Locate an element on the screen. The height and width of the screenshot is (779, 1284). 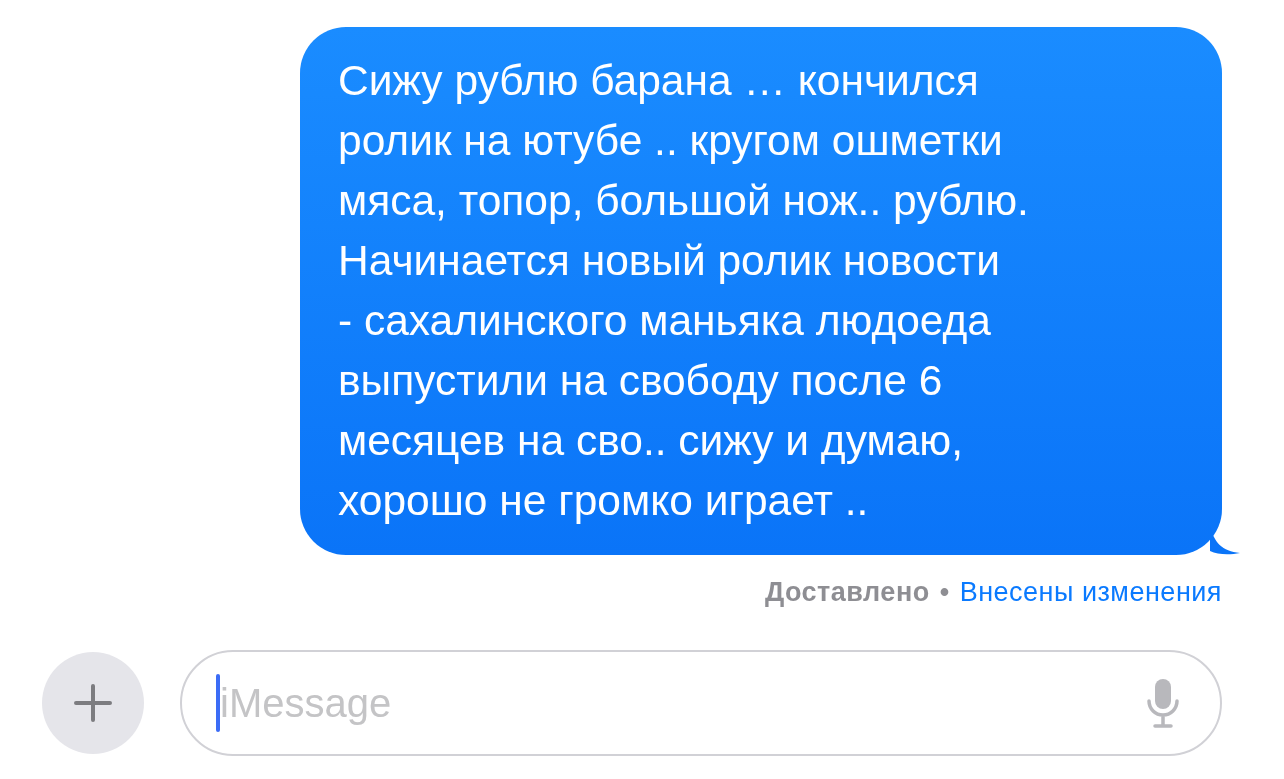
delivered-status: Доставлено is located at coordinates (847, 592).